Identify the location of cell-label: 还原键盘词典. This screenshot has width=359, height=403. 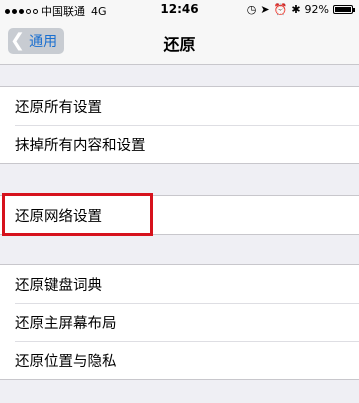
(58, 285).